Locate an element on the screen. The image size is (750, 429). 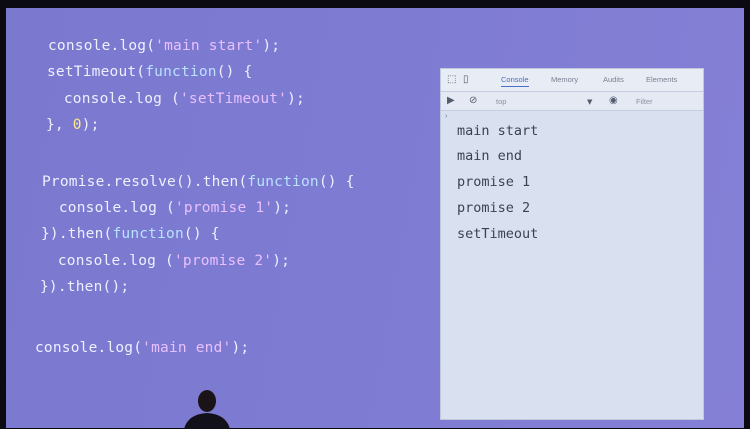
code-token: }).then(); is located at coordinates (85, 287).